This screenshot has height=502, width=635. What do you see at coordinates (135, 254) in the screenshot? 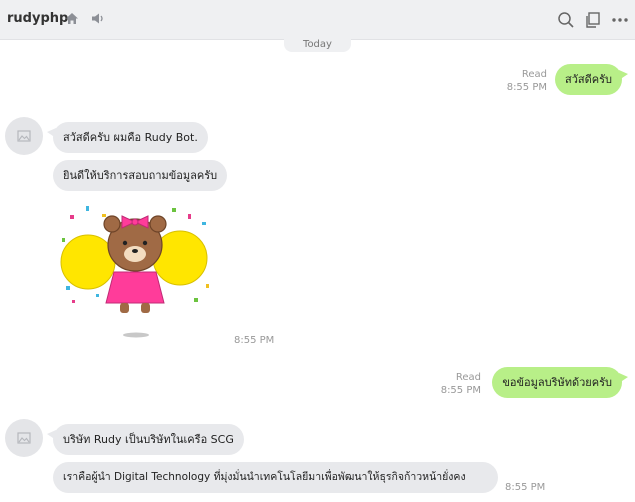
I see `bear-muzzle` at bounding box center [135, 254].